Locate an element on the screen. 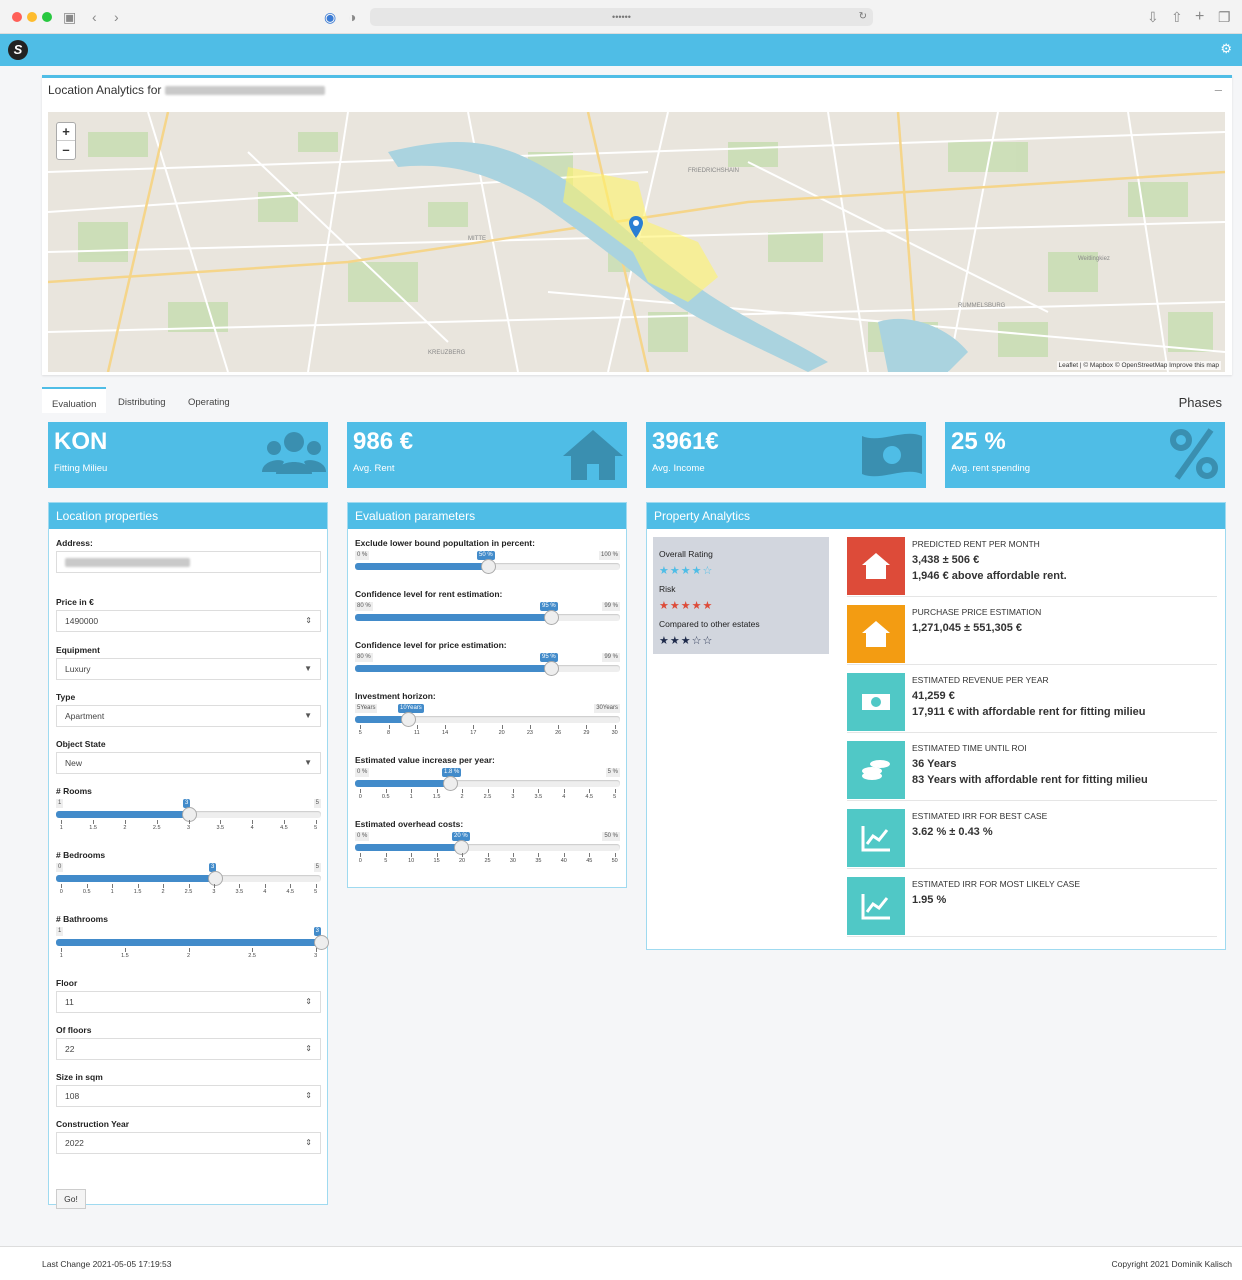  analytics-row-title: Estimated IRR for most likely case is located at coordinates (996, 884).